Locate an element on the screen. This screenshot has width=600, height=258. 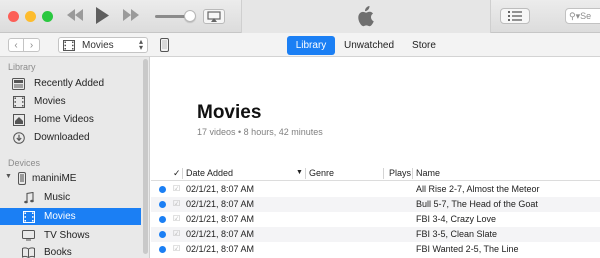
tab-unwatched-label: Unwatched is located at coordinates (369, 45).